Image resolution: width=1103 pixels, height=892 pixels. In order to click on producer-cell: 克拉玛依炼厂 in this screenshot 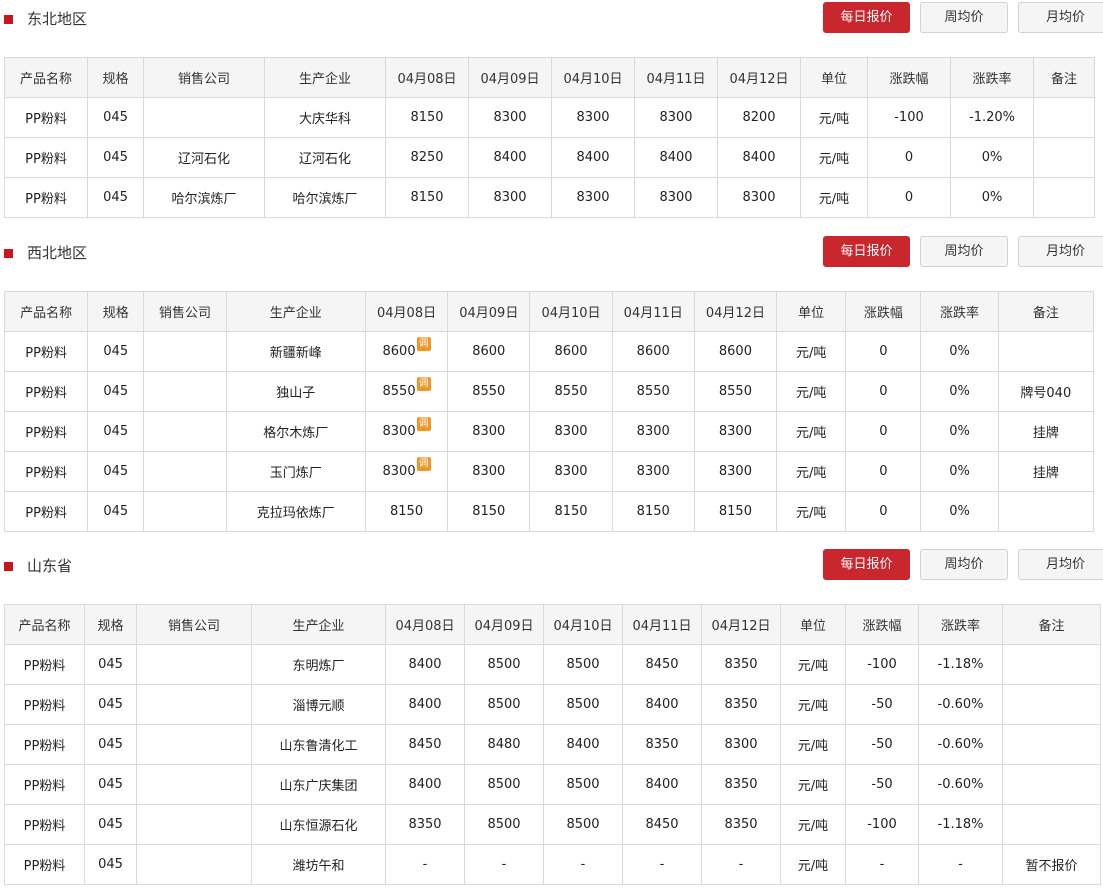, I will do `click(295, 511)`.